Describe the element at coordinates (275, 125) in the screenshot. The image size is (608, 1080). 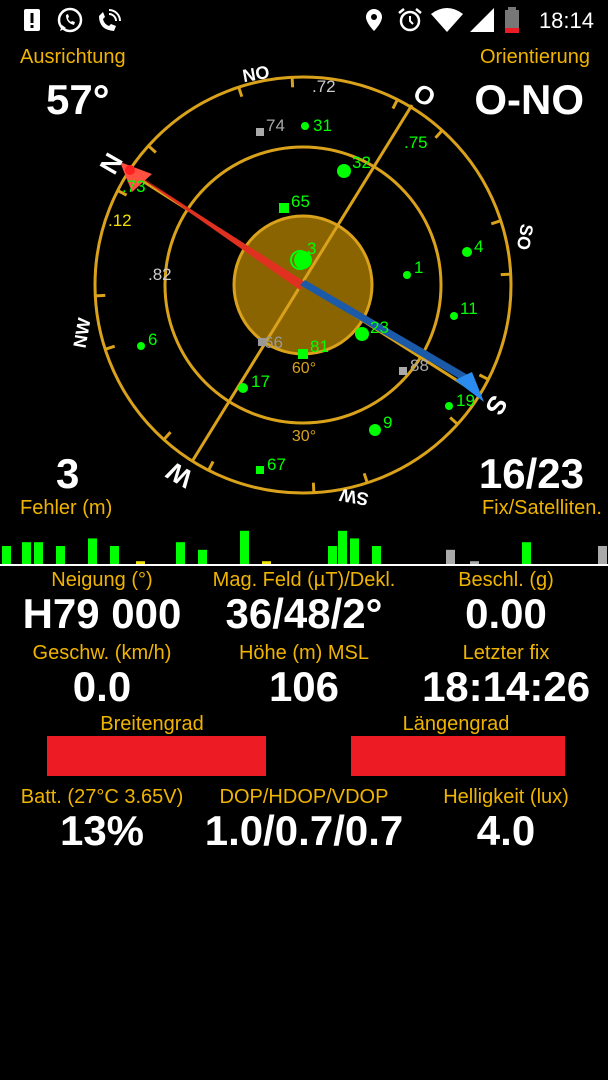
I see `satellite-label: 74` at that location.